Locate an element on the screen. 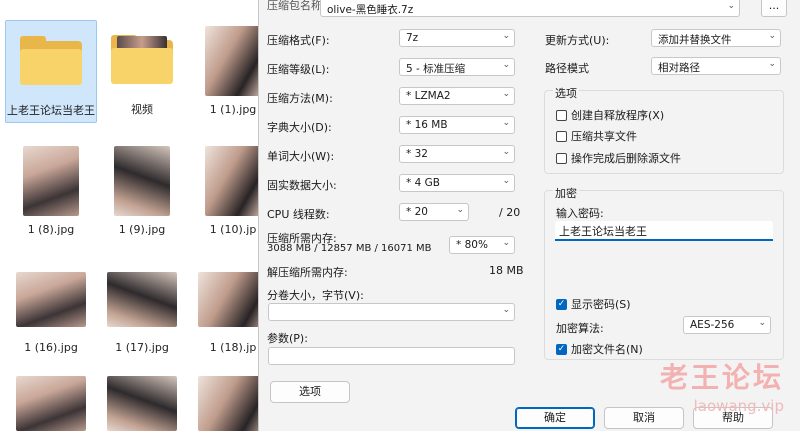 Image resolution: width=800 pixels, height=442 pixels. watermark: 老王论坛 laowang.vip is located at coordinates (722, 385).